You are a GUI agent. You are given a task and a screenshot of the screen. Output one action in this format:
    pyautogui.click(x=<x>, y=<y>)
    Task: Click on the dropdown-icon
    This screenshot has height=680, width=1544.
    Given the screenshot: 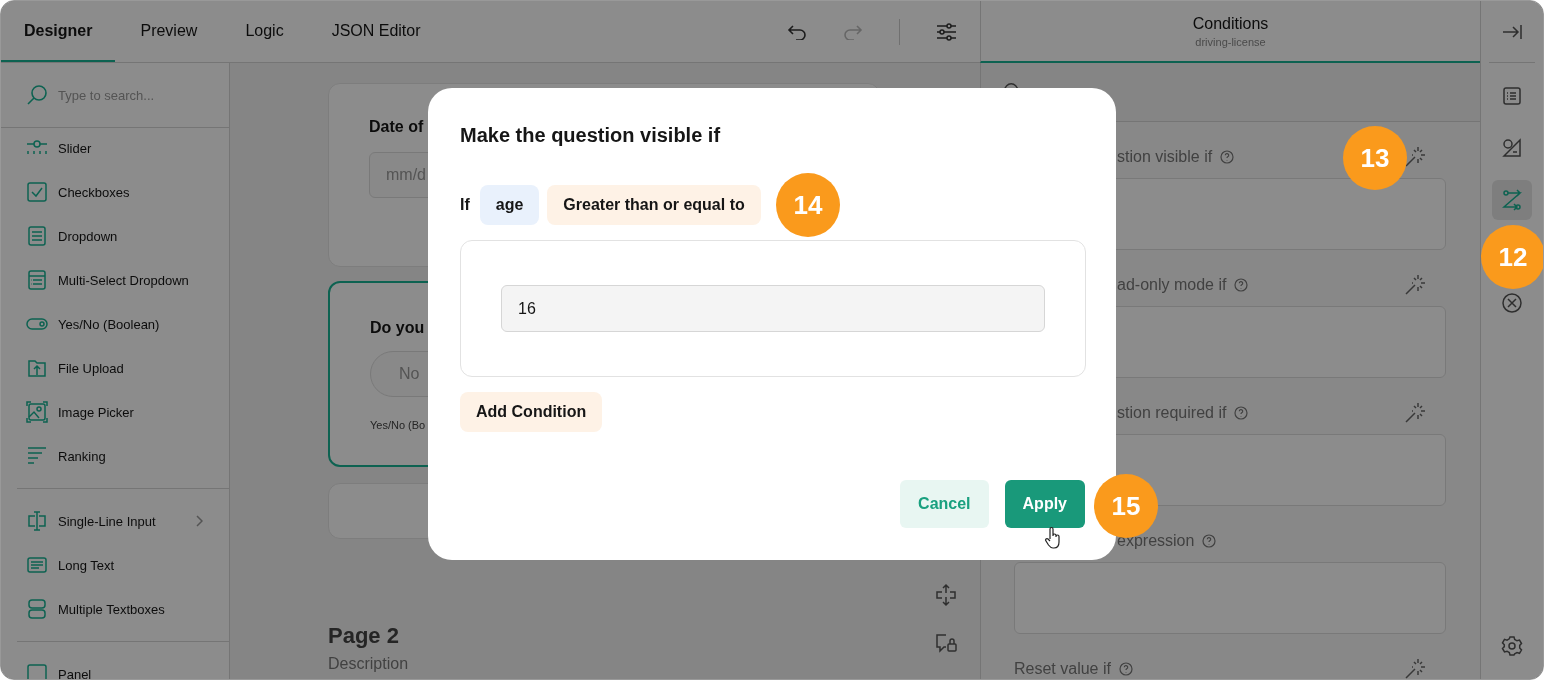 What is the action you would take?
    pyautogui.click(x=37, y=236)
    